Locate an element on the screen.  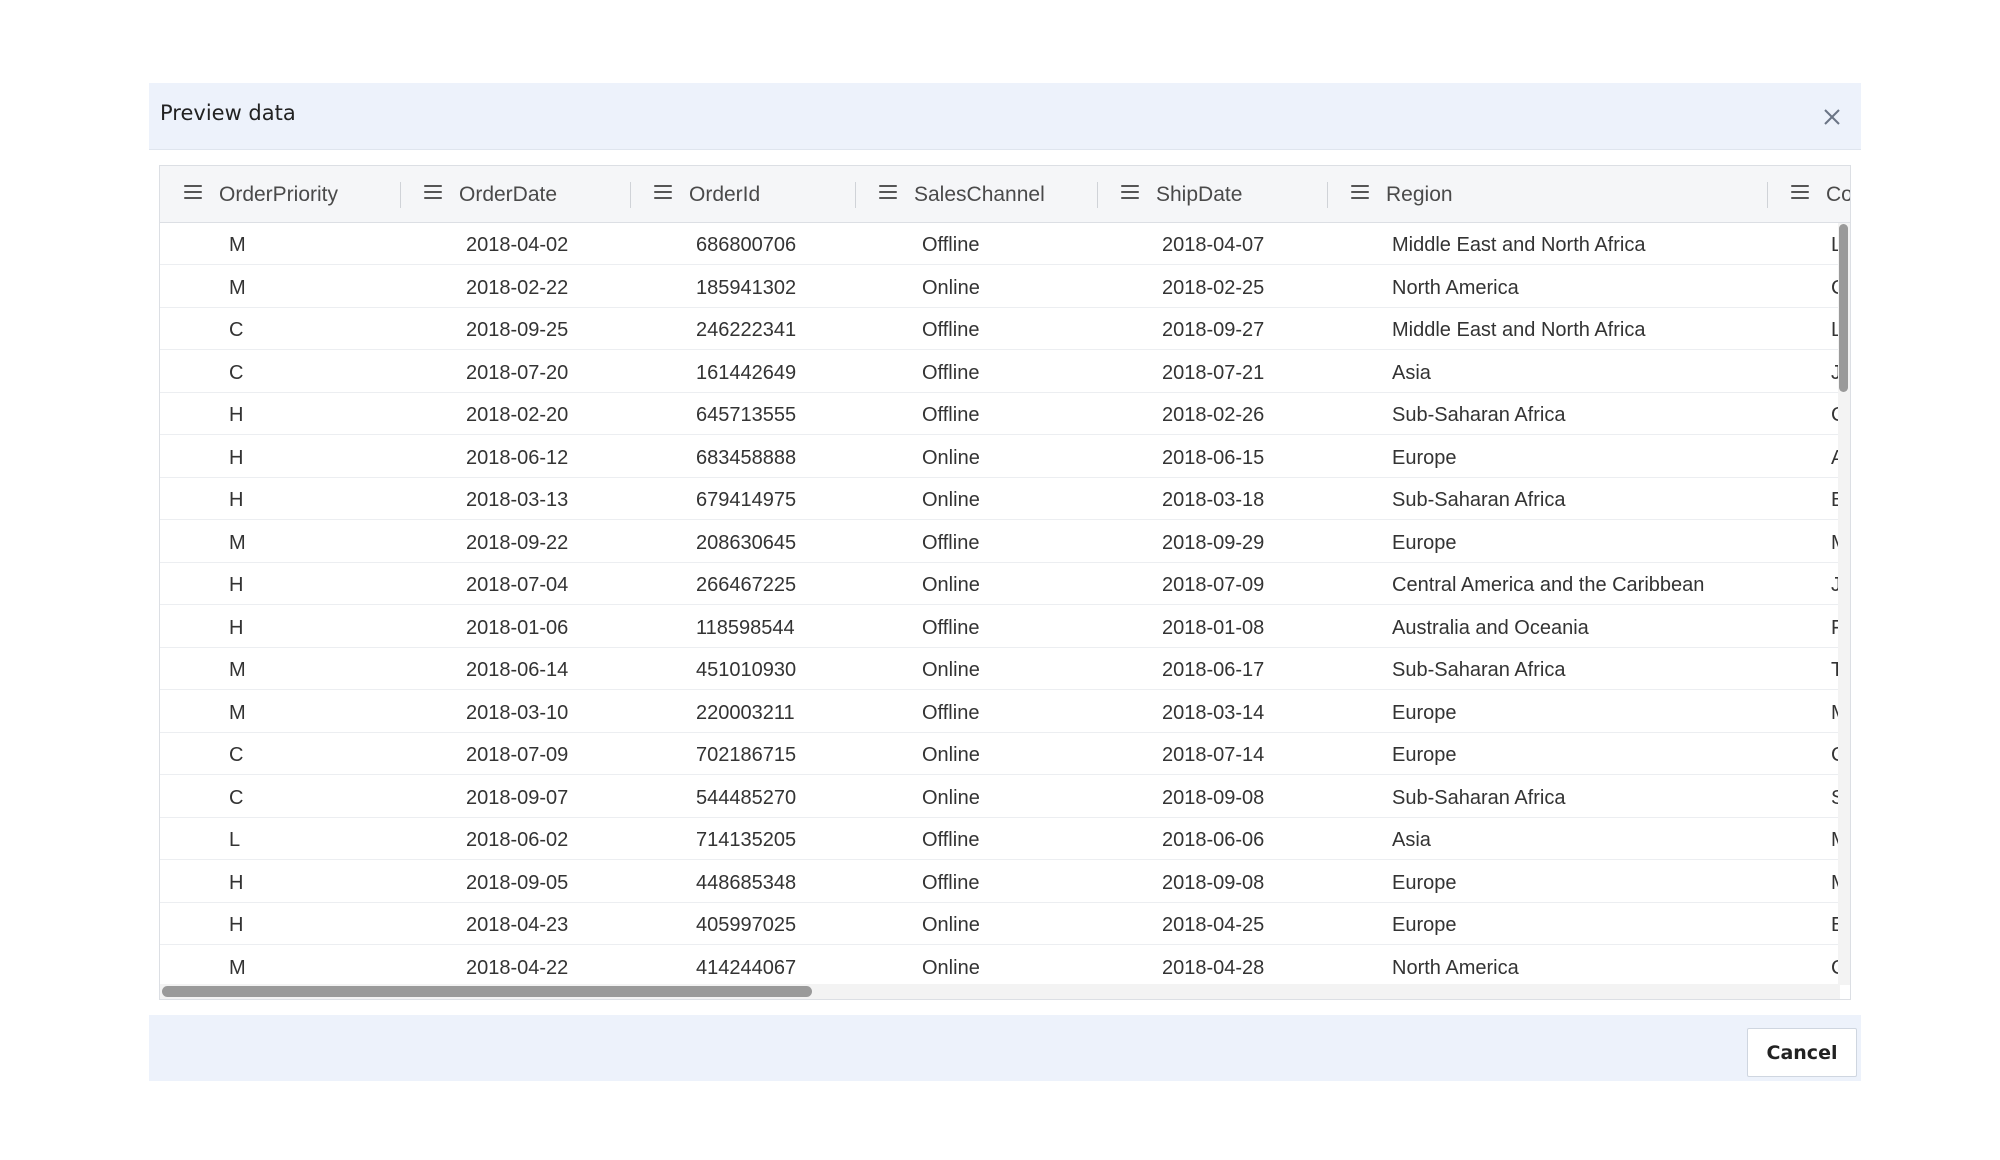
column-header-country: Cou is located at coordinates (1808, 194).